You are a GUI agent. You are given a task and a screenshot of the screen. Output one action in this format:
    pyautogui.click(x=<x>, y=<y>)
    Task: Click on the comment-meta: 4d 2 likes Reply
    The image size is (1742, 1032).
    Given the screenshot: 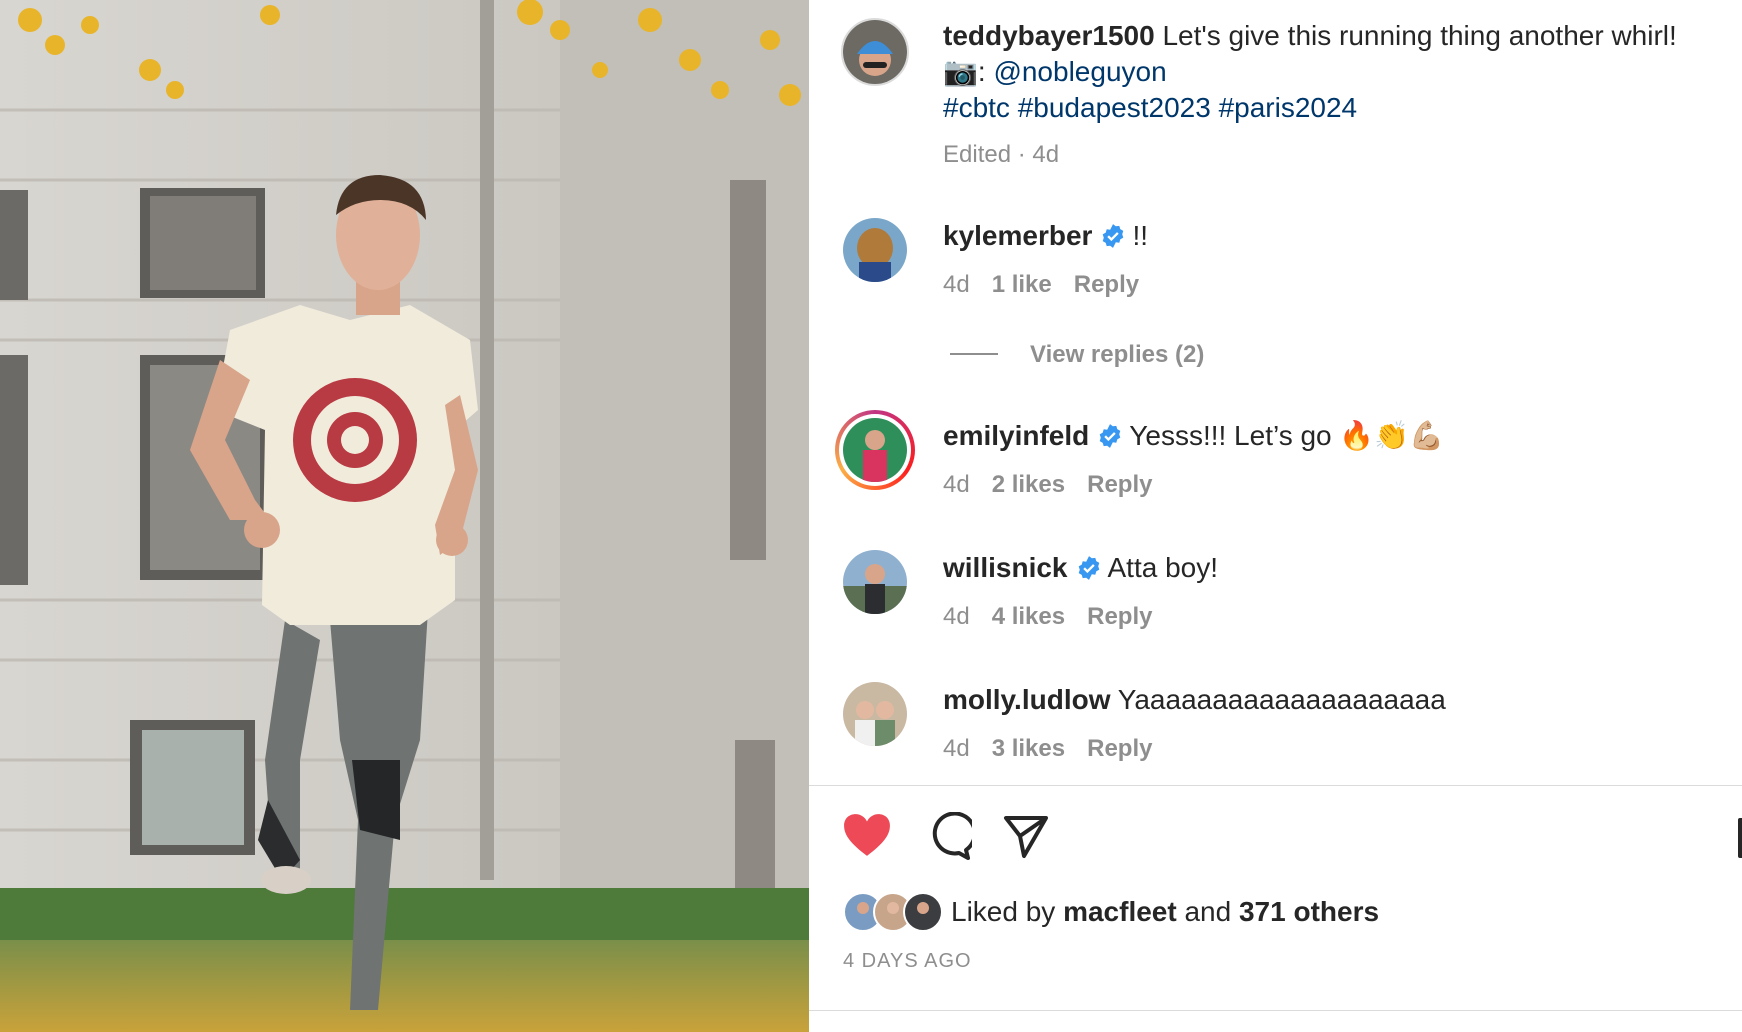 What is the action you would take?
    pyautogui.click(x=1058, y=485)
    